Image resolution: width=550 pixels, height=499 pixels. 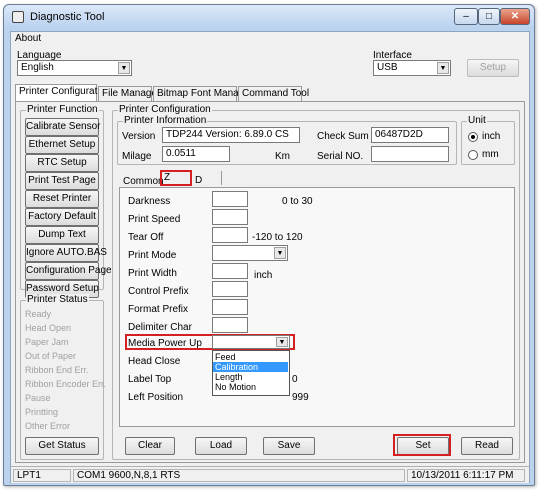 What do you see at coordinates (263, 275) in the screenshot?
I see `print-width-unit: inch` at bounding box center [263, 275].